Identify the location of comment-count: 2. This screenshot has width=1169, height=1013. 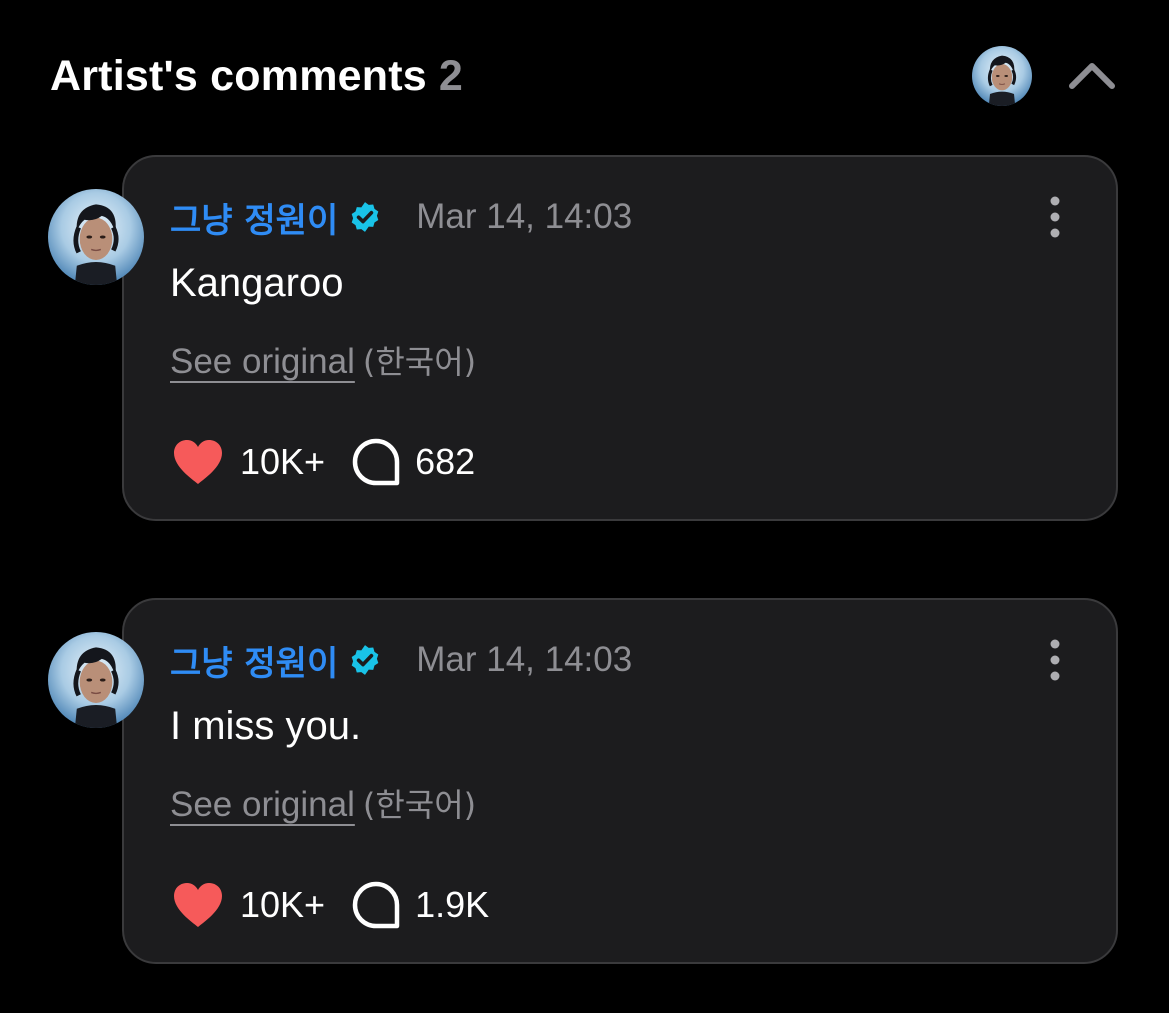
(450, 76).